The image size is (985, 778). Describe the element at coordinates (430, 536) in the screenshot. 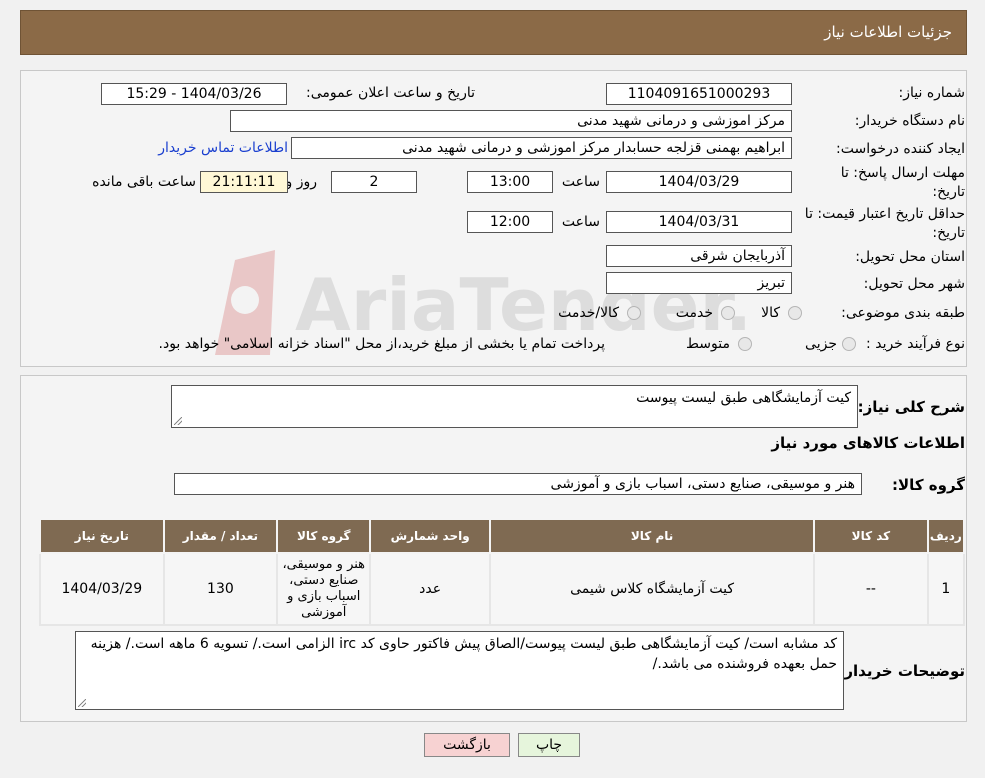

I see `col-unit: واحد شمارش` at that location.